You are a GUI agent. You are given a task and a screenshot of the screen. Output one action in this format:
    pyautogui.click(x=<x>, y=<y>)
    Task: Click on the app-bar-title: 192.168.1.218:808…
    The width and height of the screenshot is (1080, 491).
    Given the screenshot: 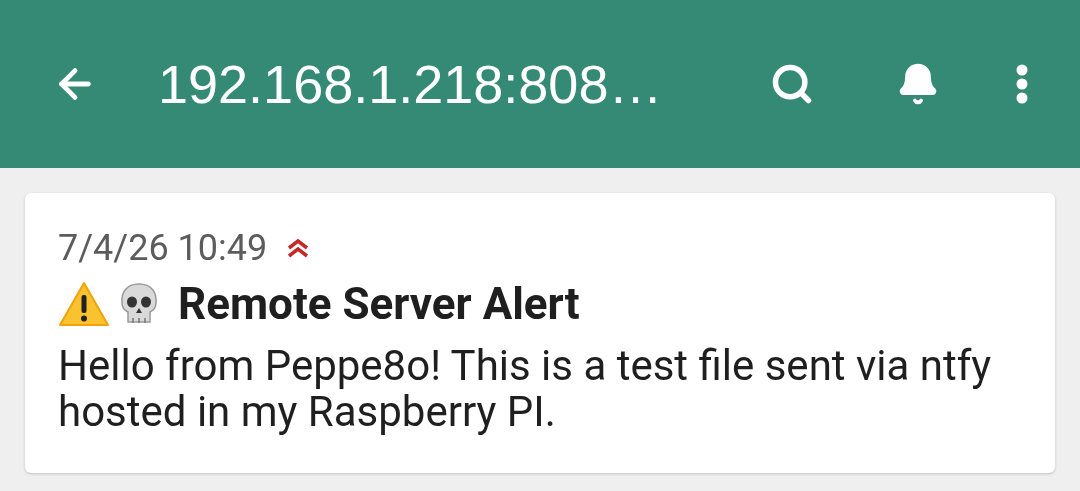 What is the action you would take?
    pyautogui.click(x=410, y=84)
    